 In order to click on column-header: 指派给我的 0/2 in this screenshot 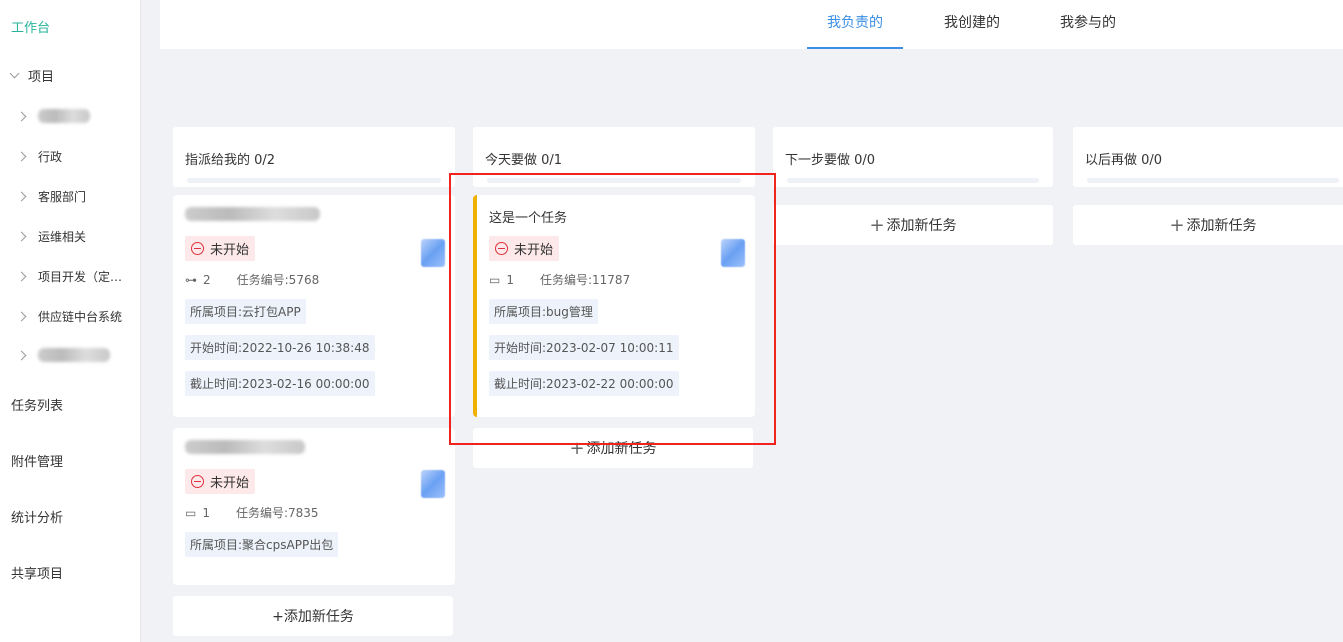, I will do `click(314, 157)`.